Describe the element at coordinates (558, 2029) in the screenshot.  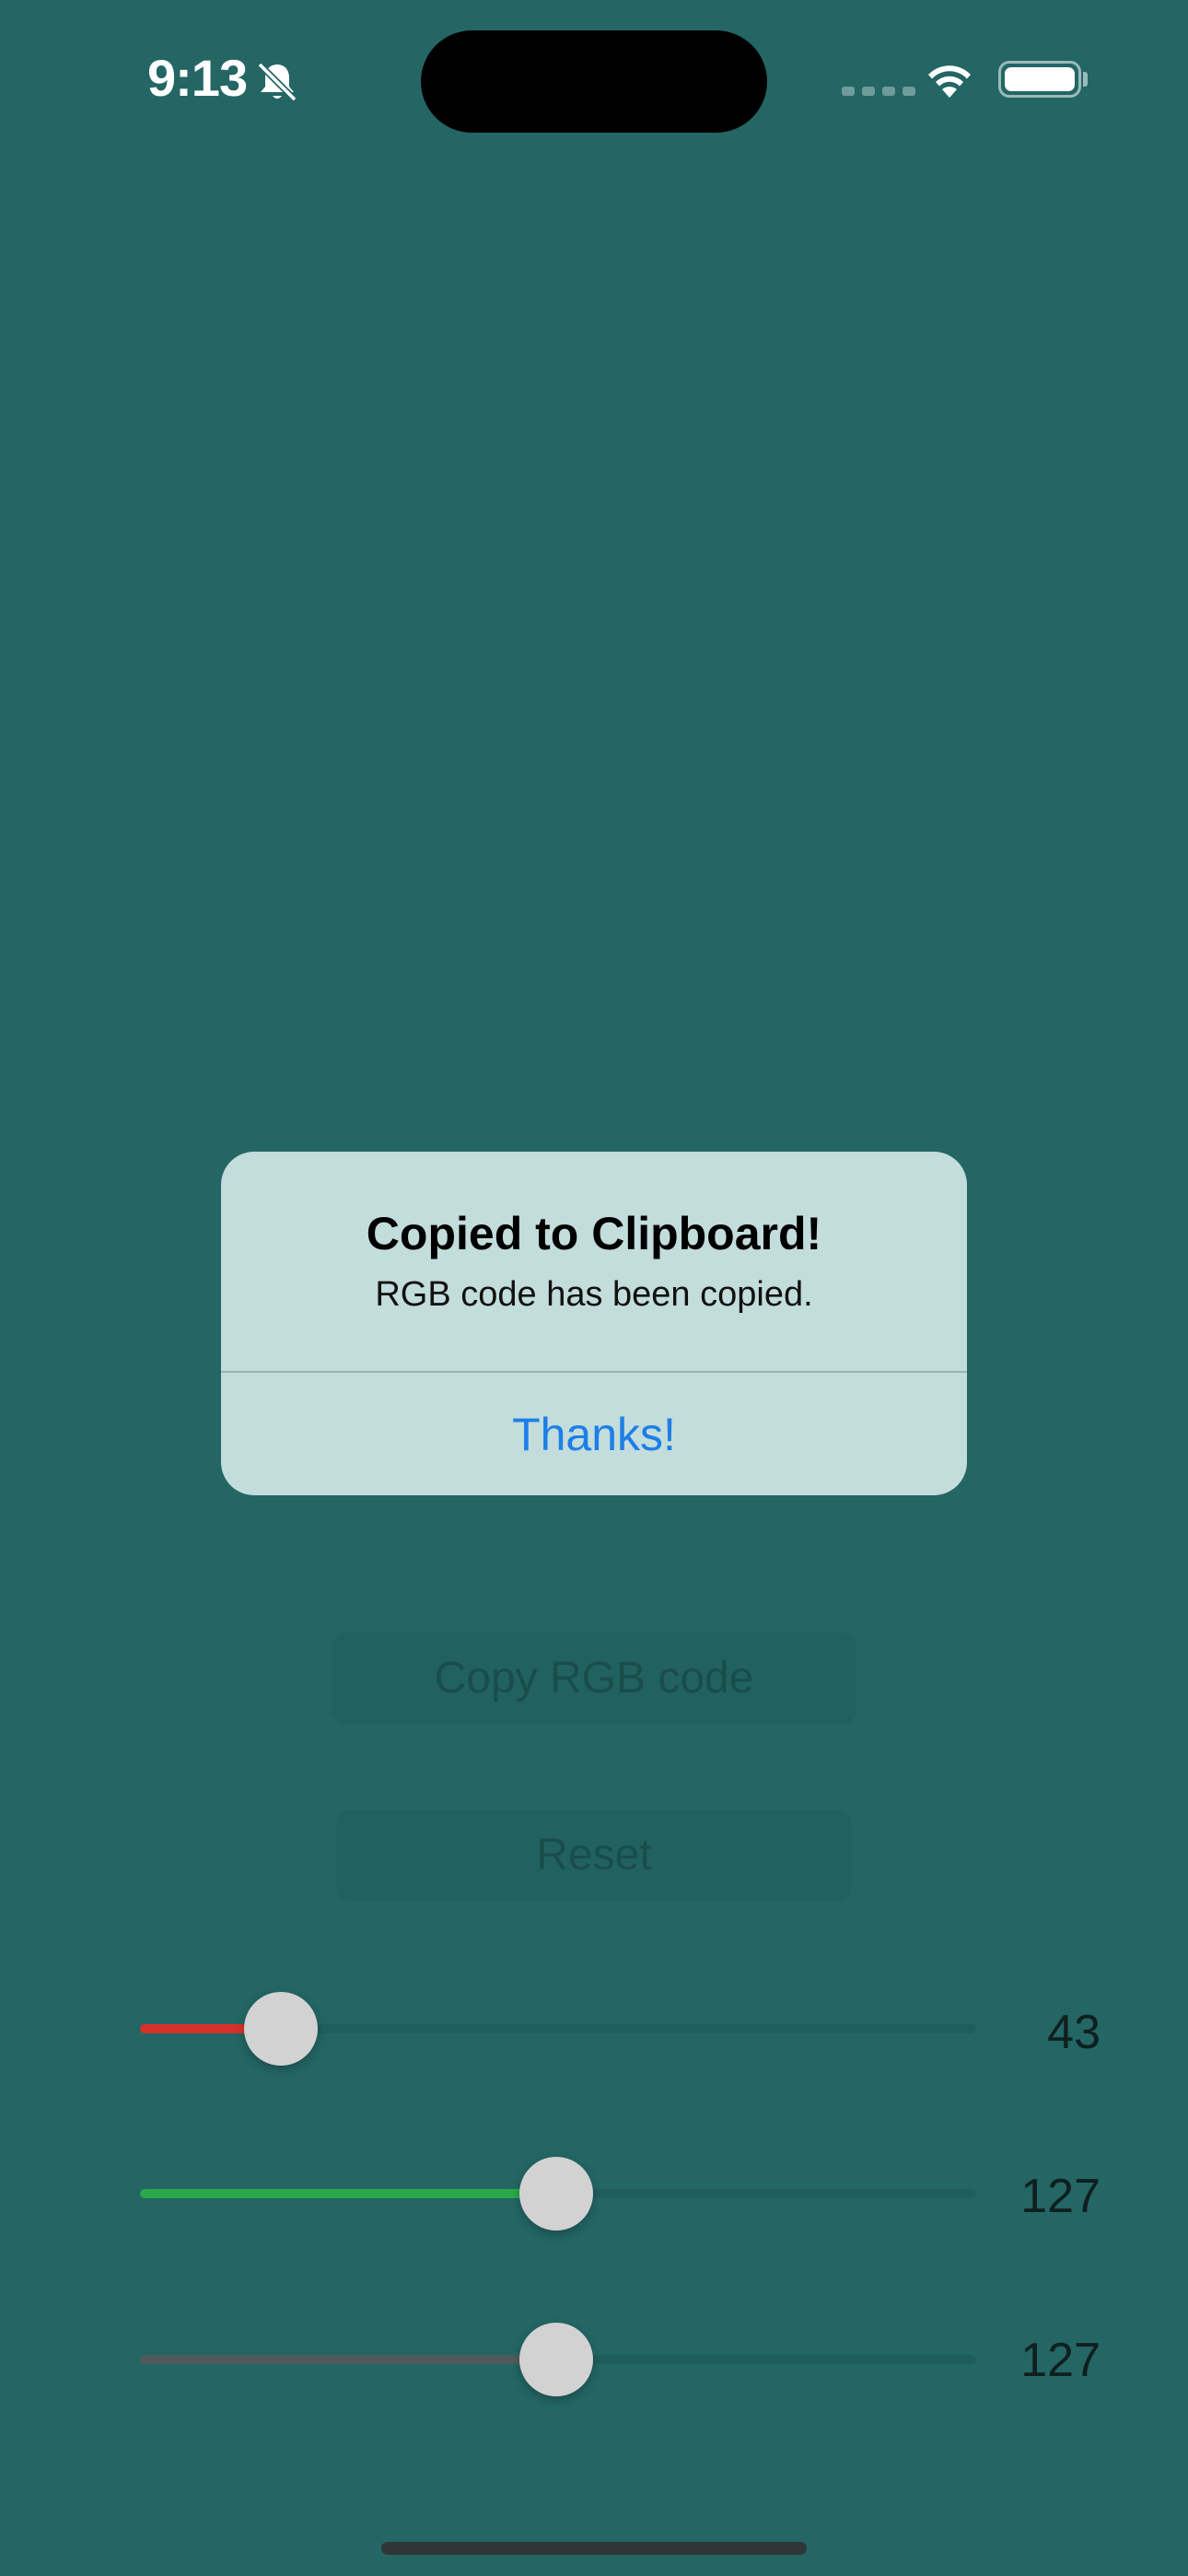
I see `red-slider` at that location.